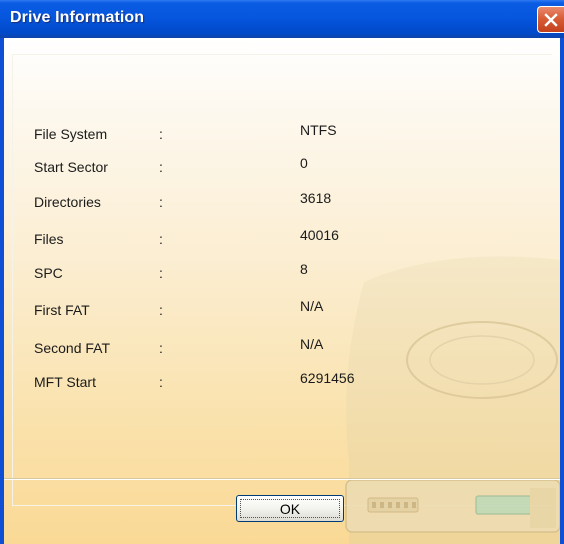  I want to click on info-label: Start Sector, so click(71, 167).